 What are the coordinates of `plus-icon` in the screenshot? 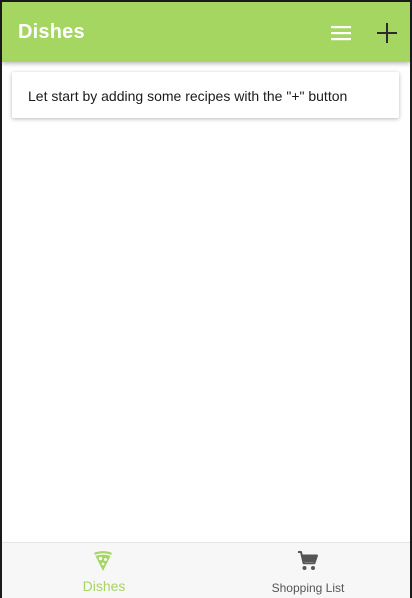 It's located at (387, 33).